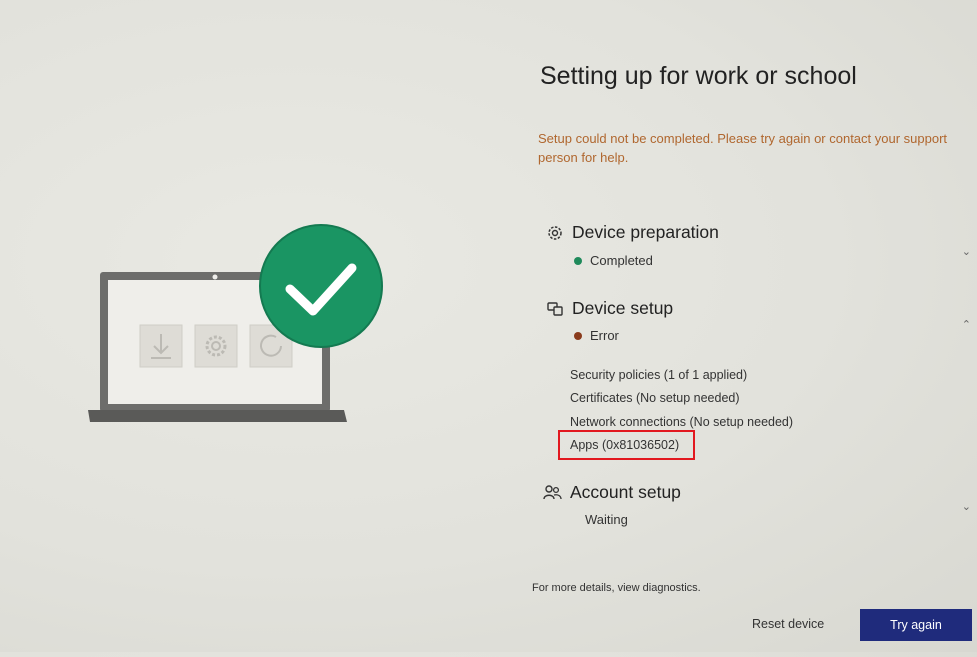  Describe the element at coordinates (217, 416) in the screenshot. I see `laptop-base` at that location.